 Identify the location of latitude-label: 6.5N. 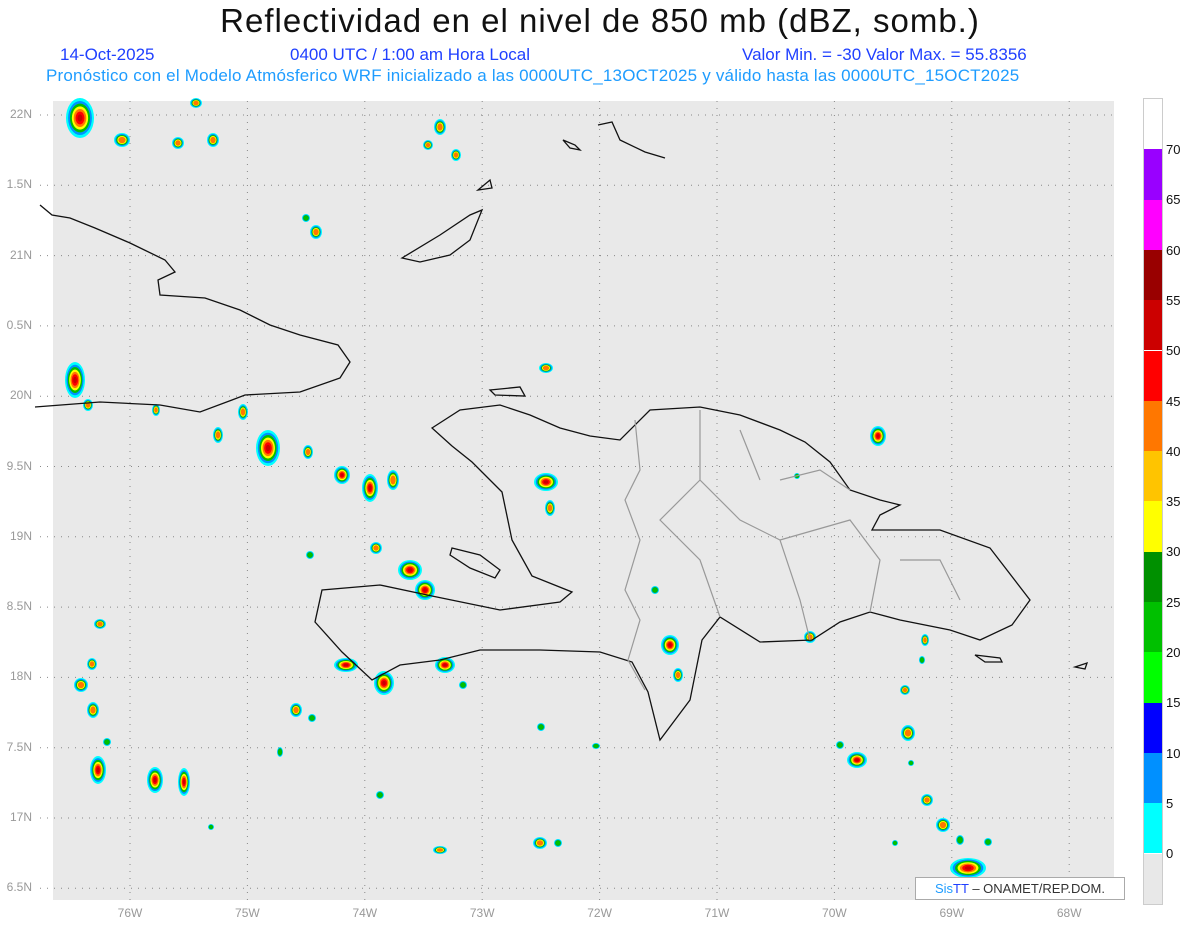
(19, 887).